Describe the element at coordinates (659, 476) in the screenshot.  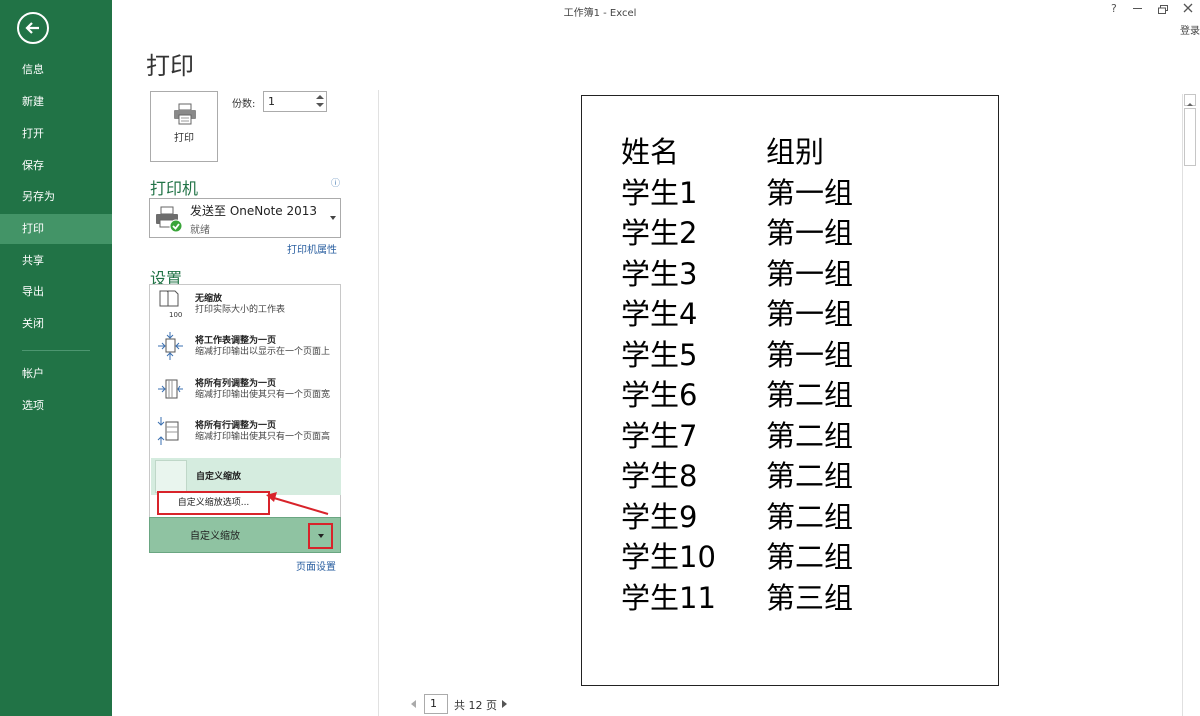
I see `preview-cell-name: 学生8` at that location.